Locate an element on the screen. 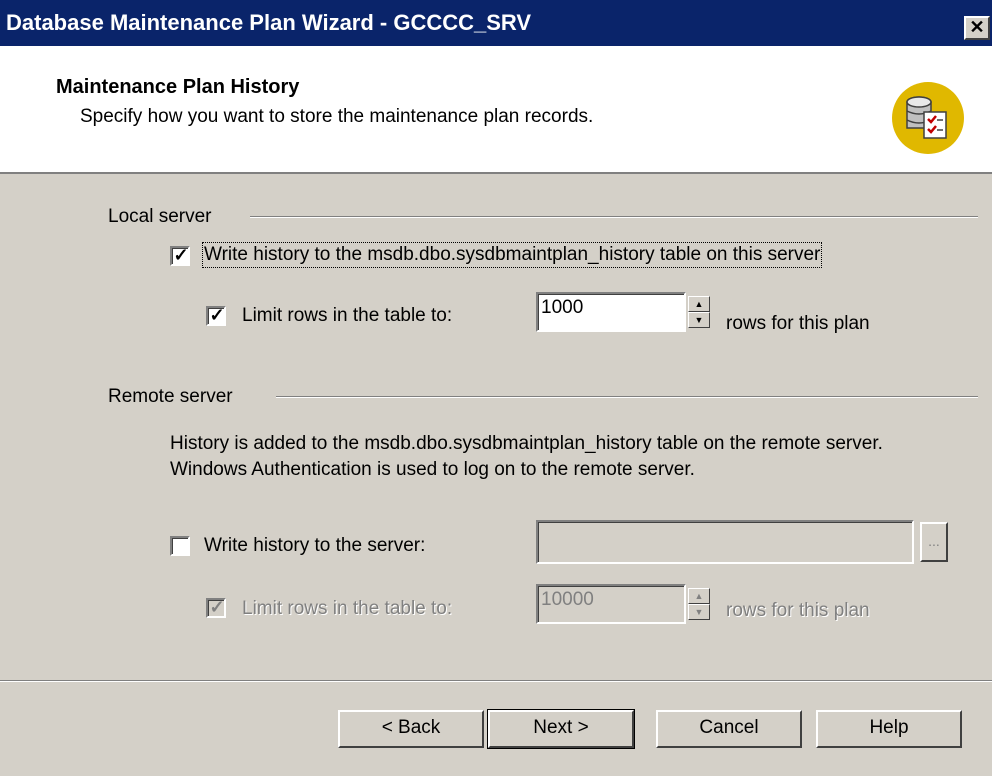  limit-rows-remote-input: 10000 is located at coordinates (611, 604).